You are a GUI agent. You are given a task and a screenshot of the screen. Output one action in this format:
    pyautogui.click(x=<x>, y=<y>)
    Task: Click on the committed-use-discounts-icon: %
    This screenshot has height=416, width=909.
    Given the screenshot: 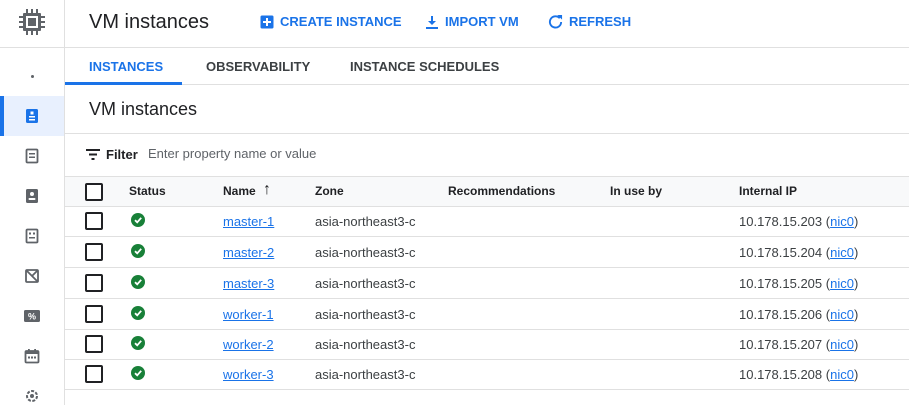 What is the action you would take?
    pyautogui.click(x=32, y=316)
    